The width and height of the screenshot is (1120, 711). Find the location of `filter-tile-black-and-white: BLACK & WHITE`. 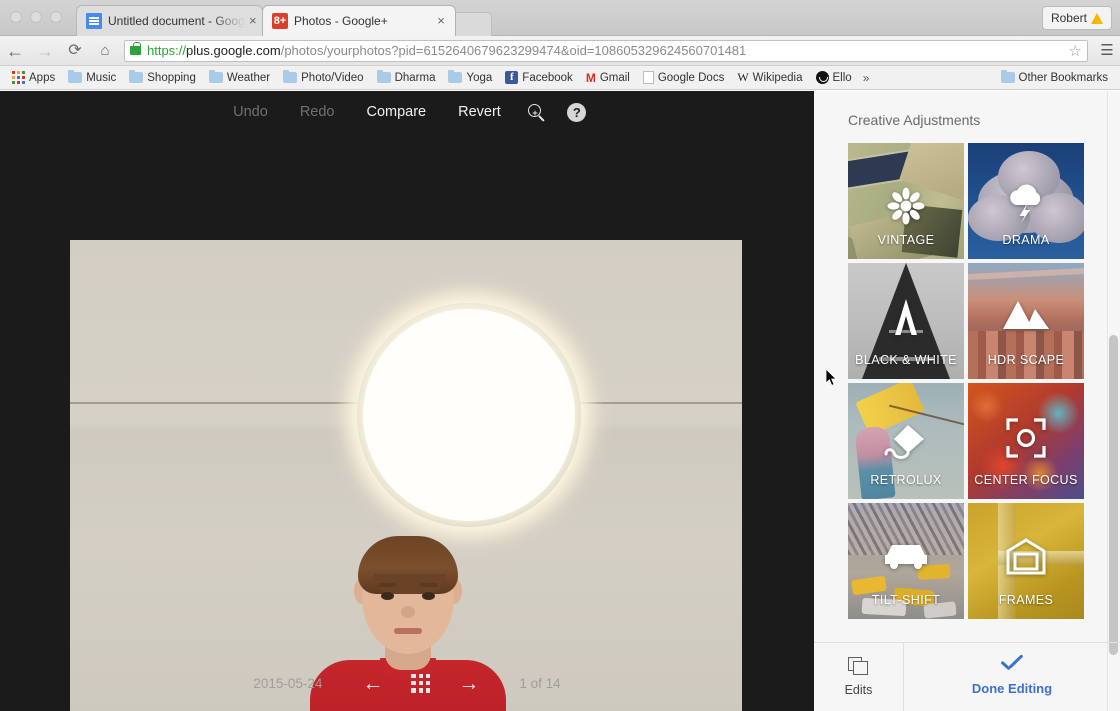

filter-tile-black-and-white: BLACK & WHITE is located at coordinates (906, 321).